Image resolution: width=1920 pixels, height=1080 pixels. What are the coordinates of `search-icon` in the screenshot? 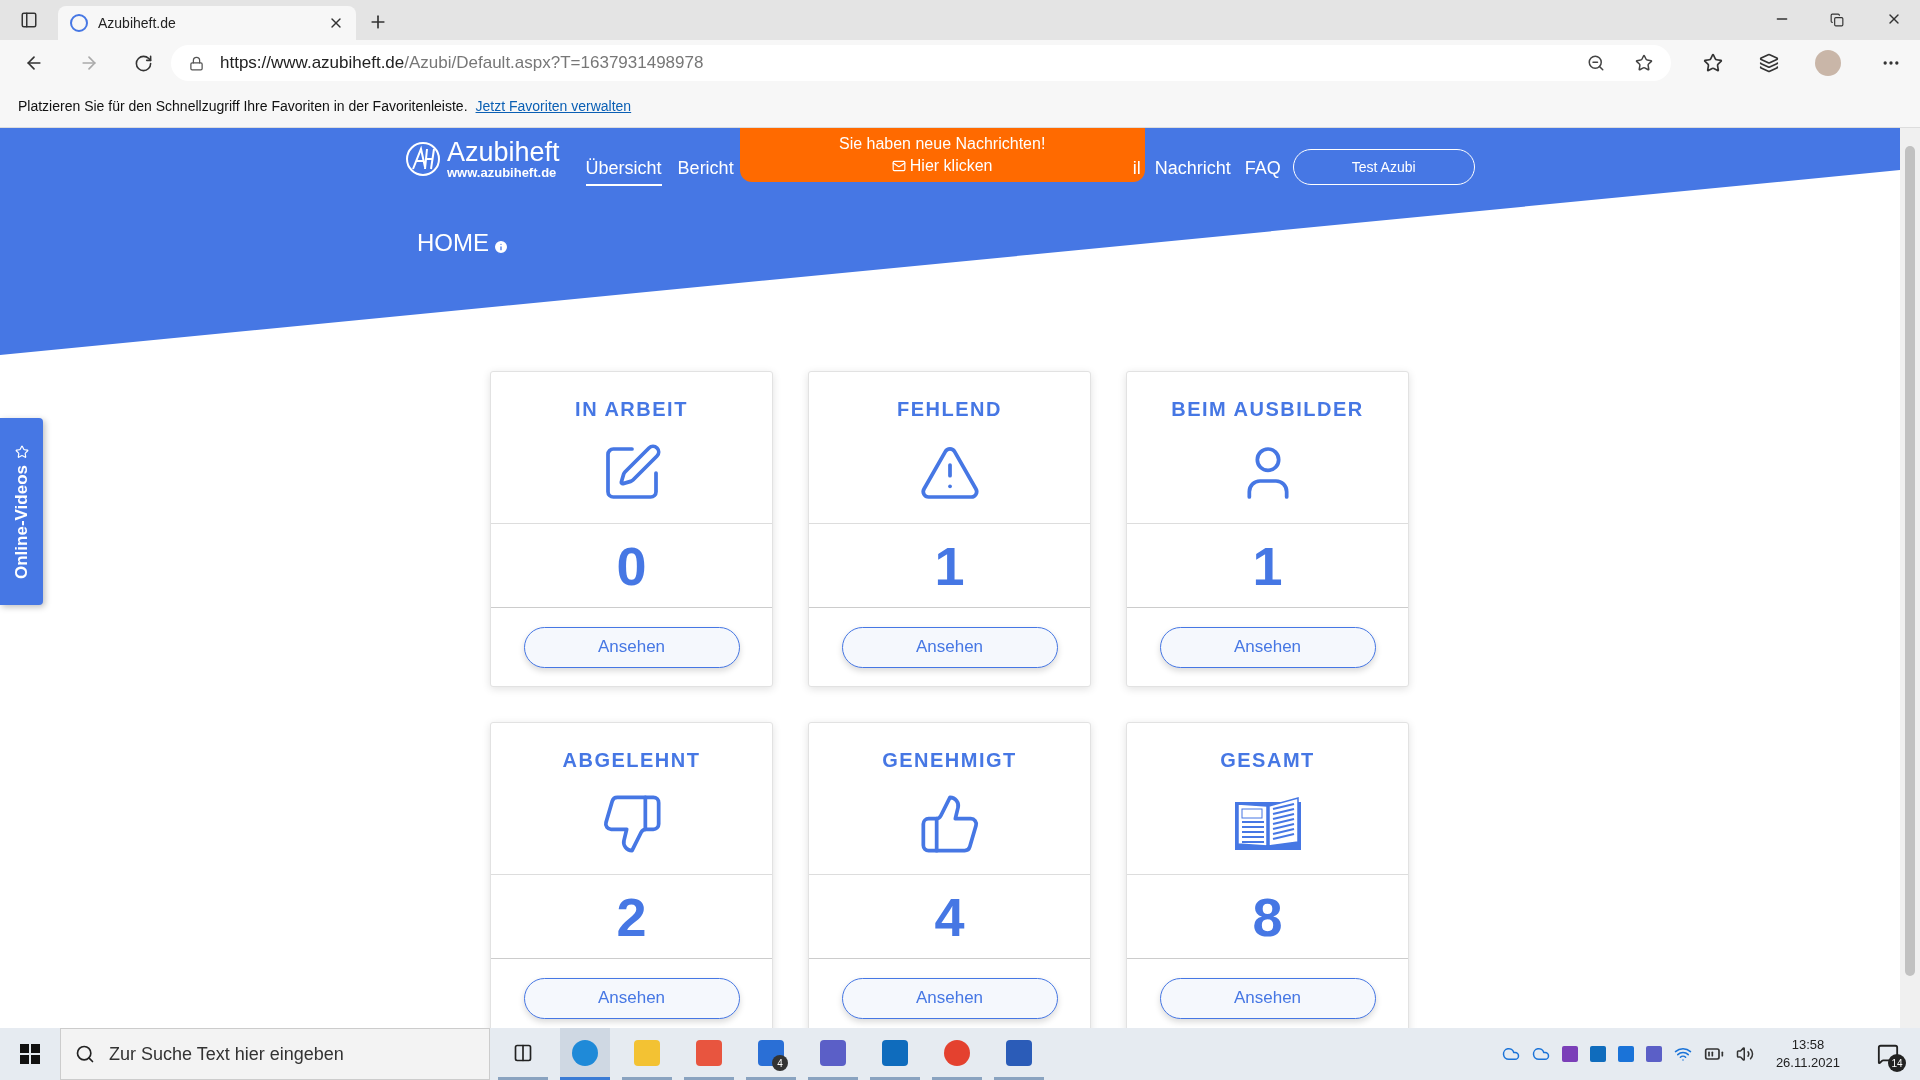 It's located at (85, 1054).